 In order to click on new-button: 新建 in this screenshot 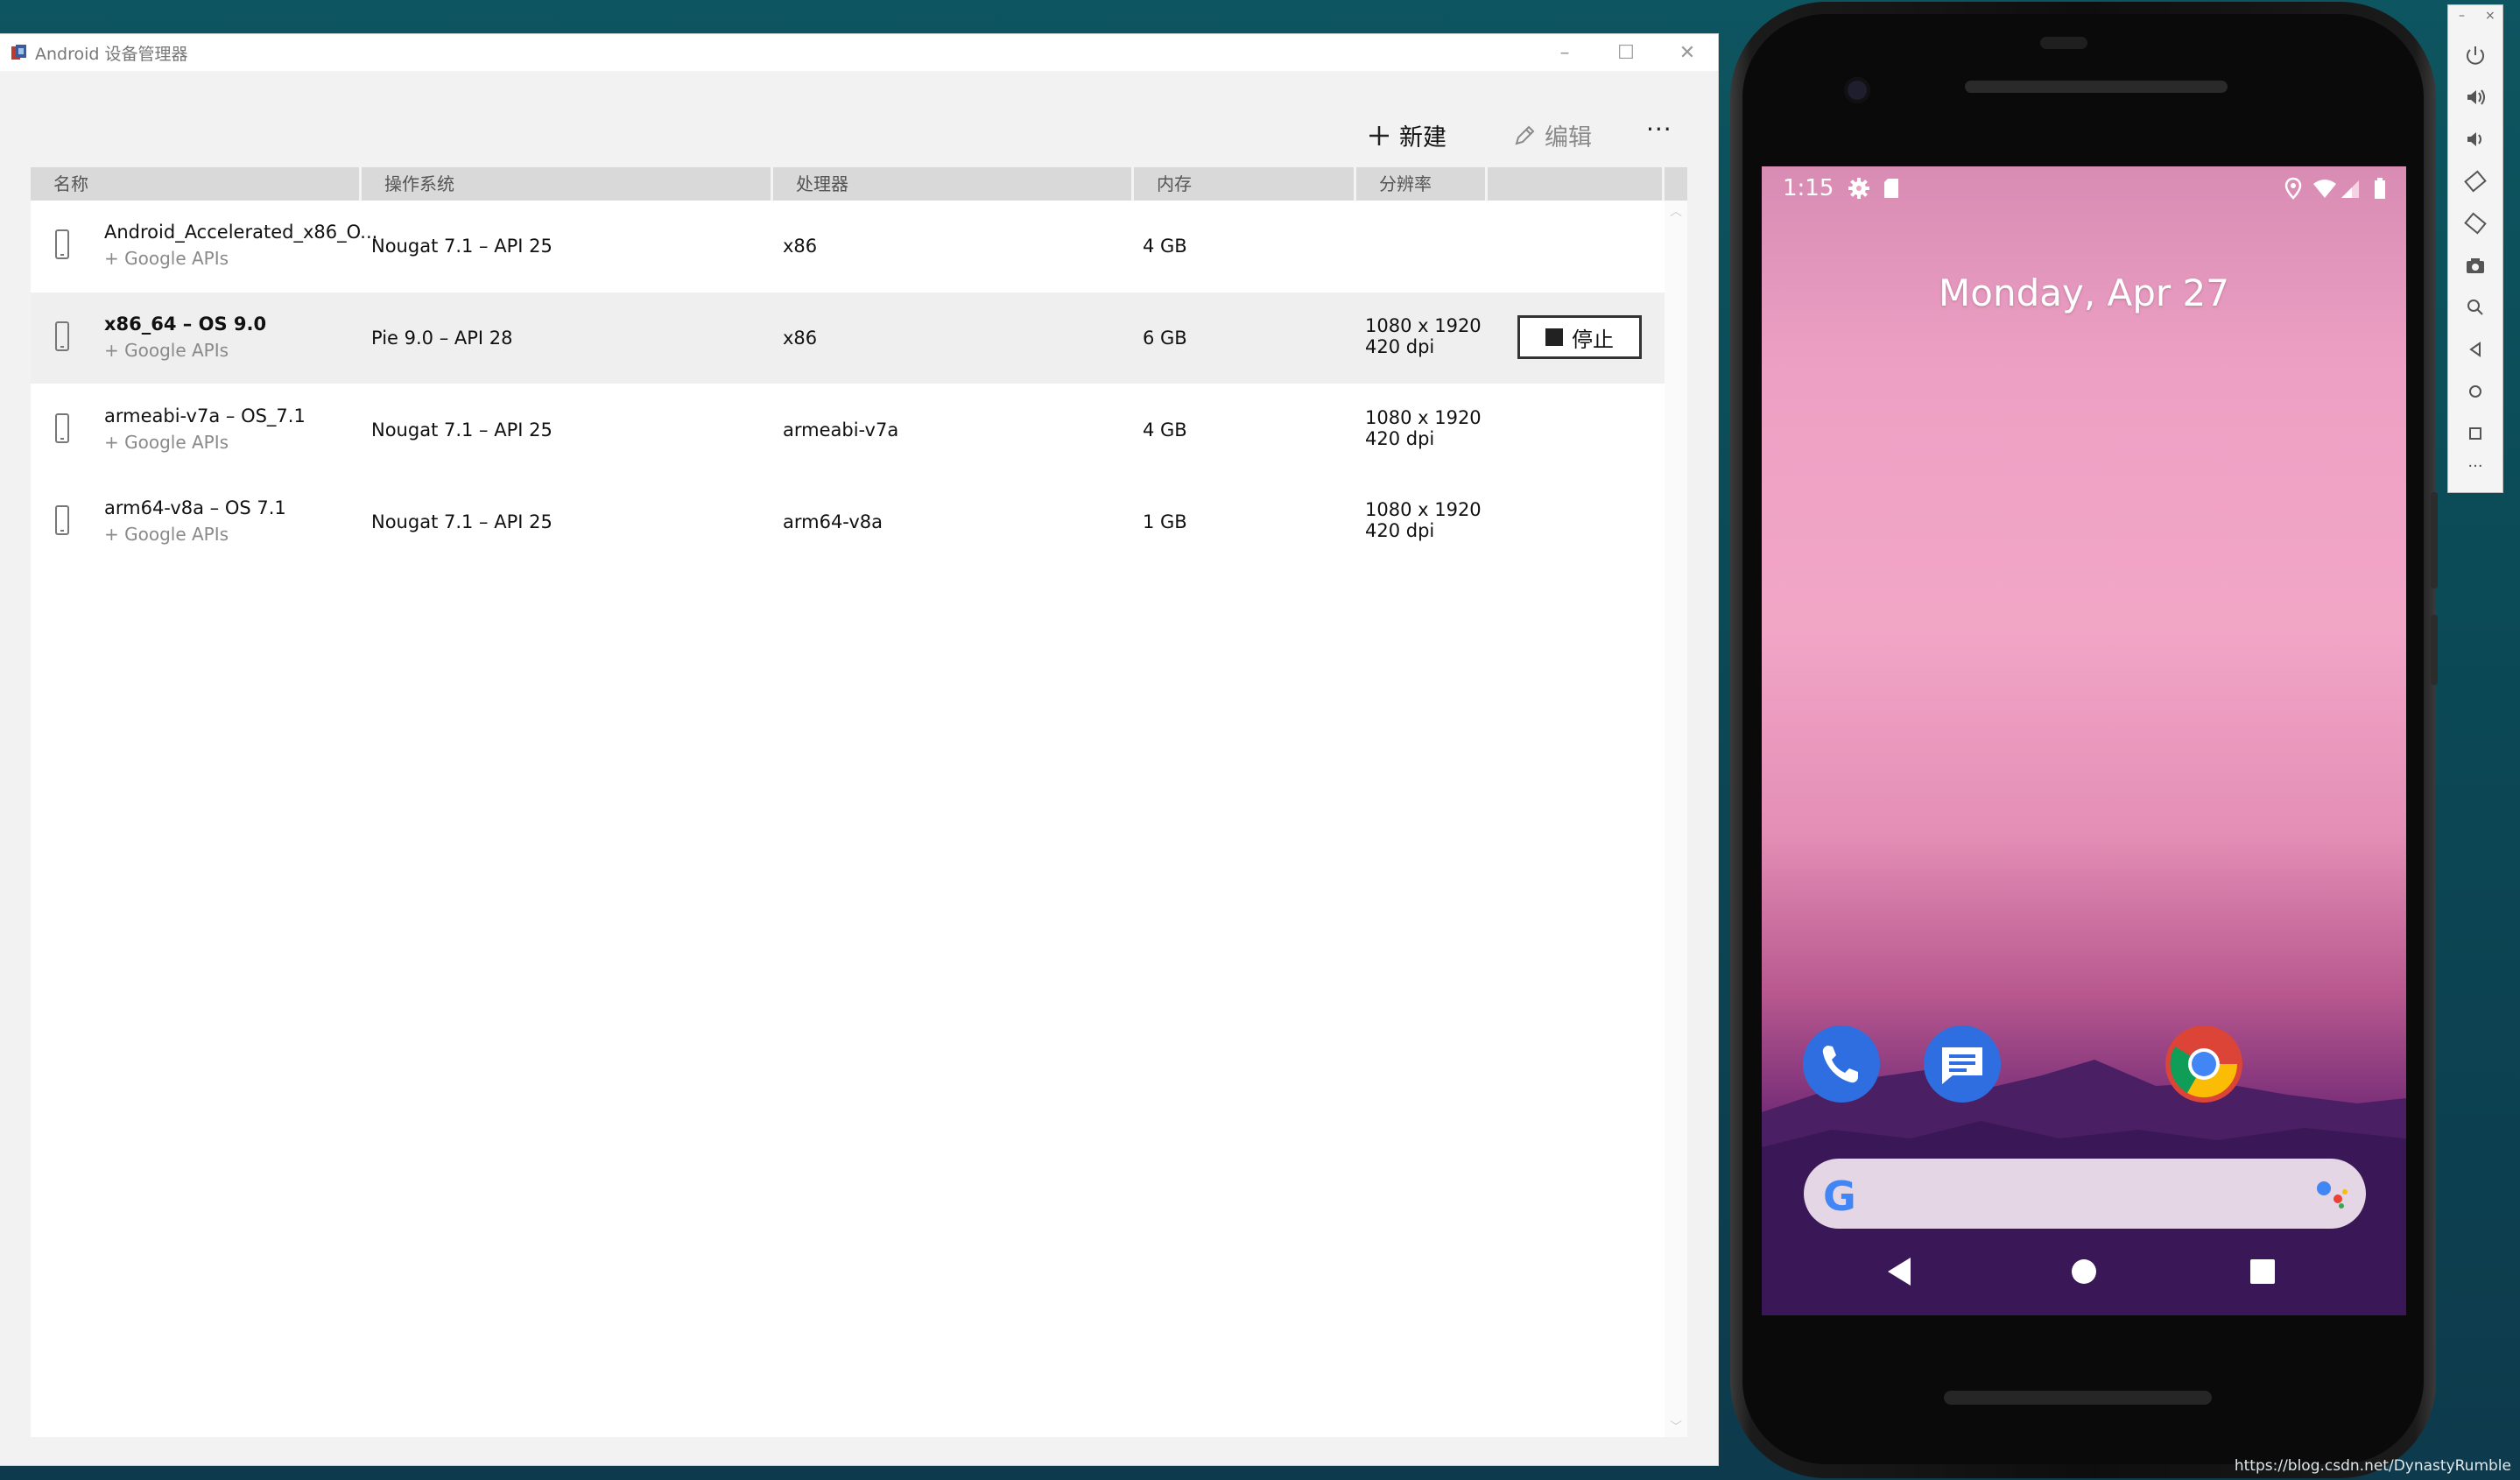, I will do `click(1407, 135)`.